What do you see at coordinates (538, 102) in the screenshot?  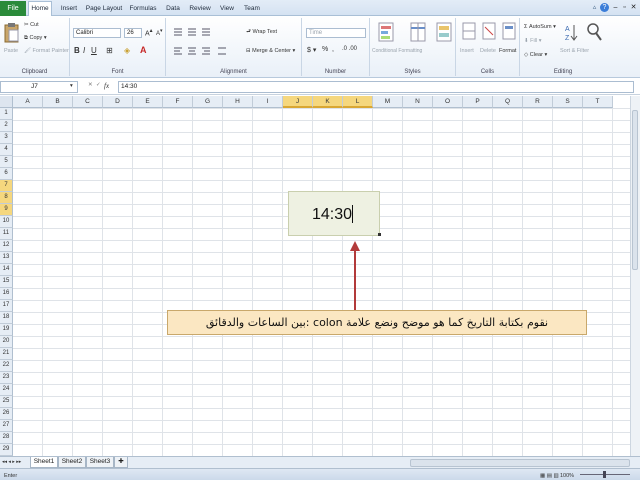 I see `column-header-r: R` at bounding box center [538, 102].